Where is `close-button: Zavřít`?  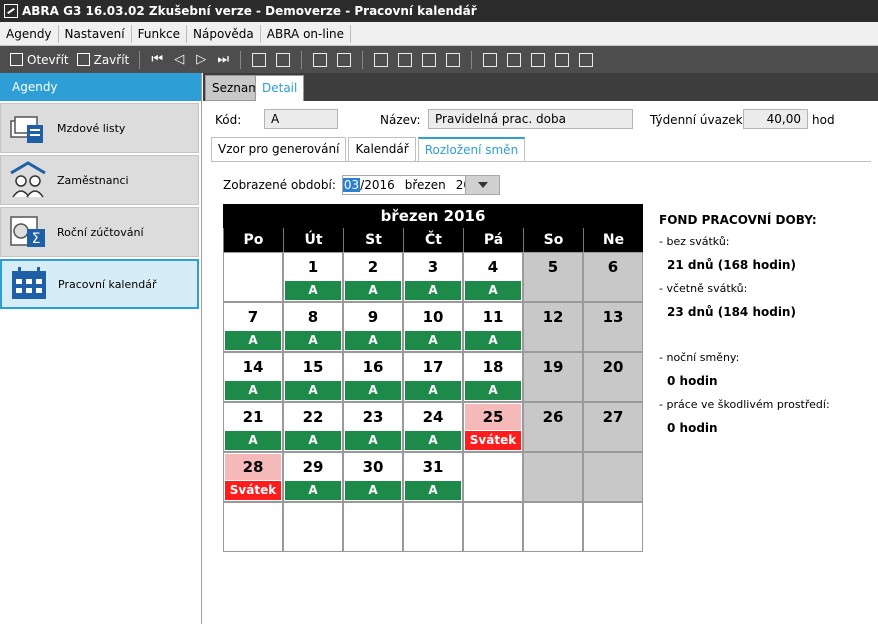 close-button: Zavřít is located at coordinates (103, 60).